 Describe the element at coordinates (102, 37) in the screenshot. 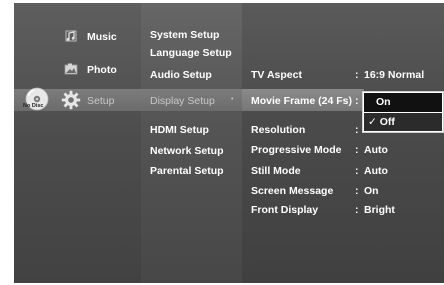

I see `main-menu-label-music: Music` at that location.